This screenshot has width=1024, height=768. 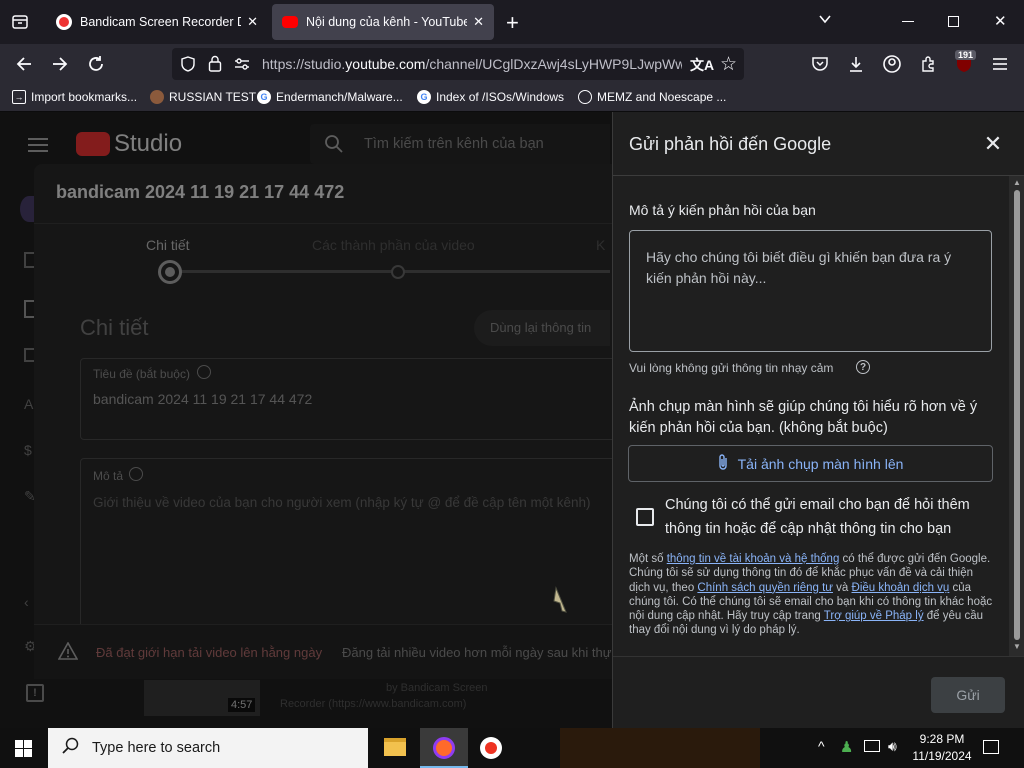 I want to click on bookmark-label: Index of /ISOs/Windows, so click(x=500, y=97).